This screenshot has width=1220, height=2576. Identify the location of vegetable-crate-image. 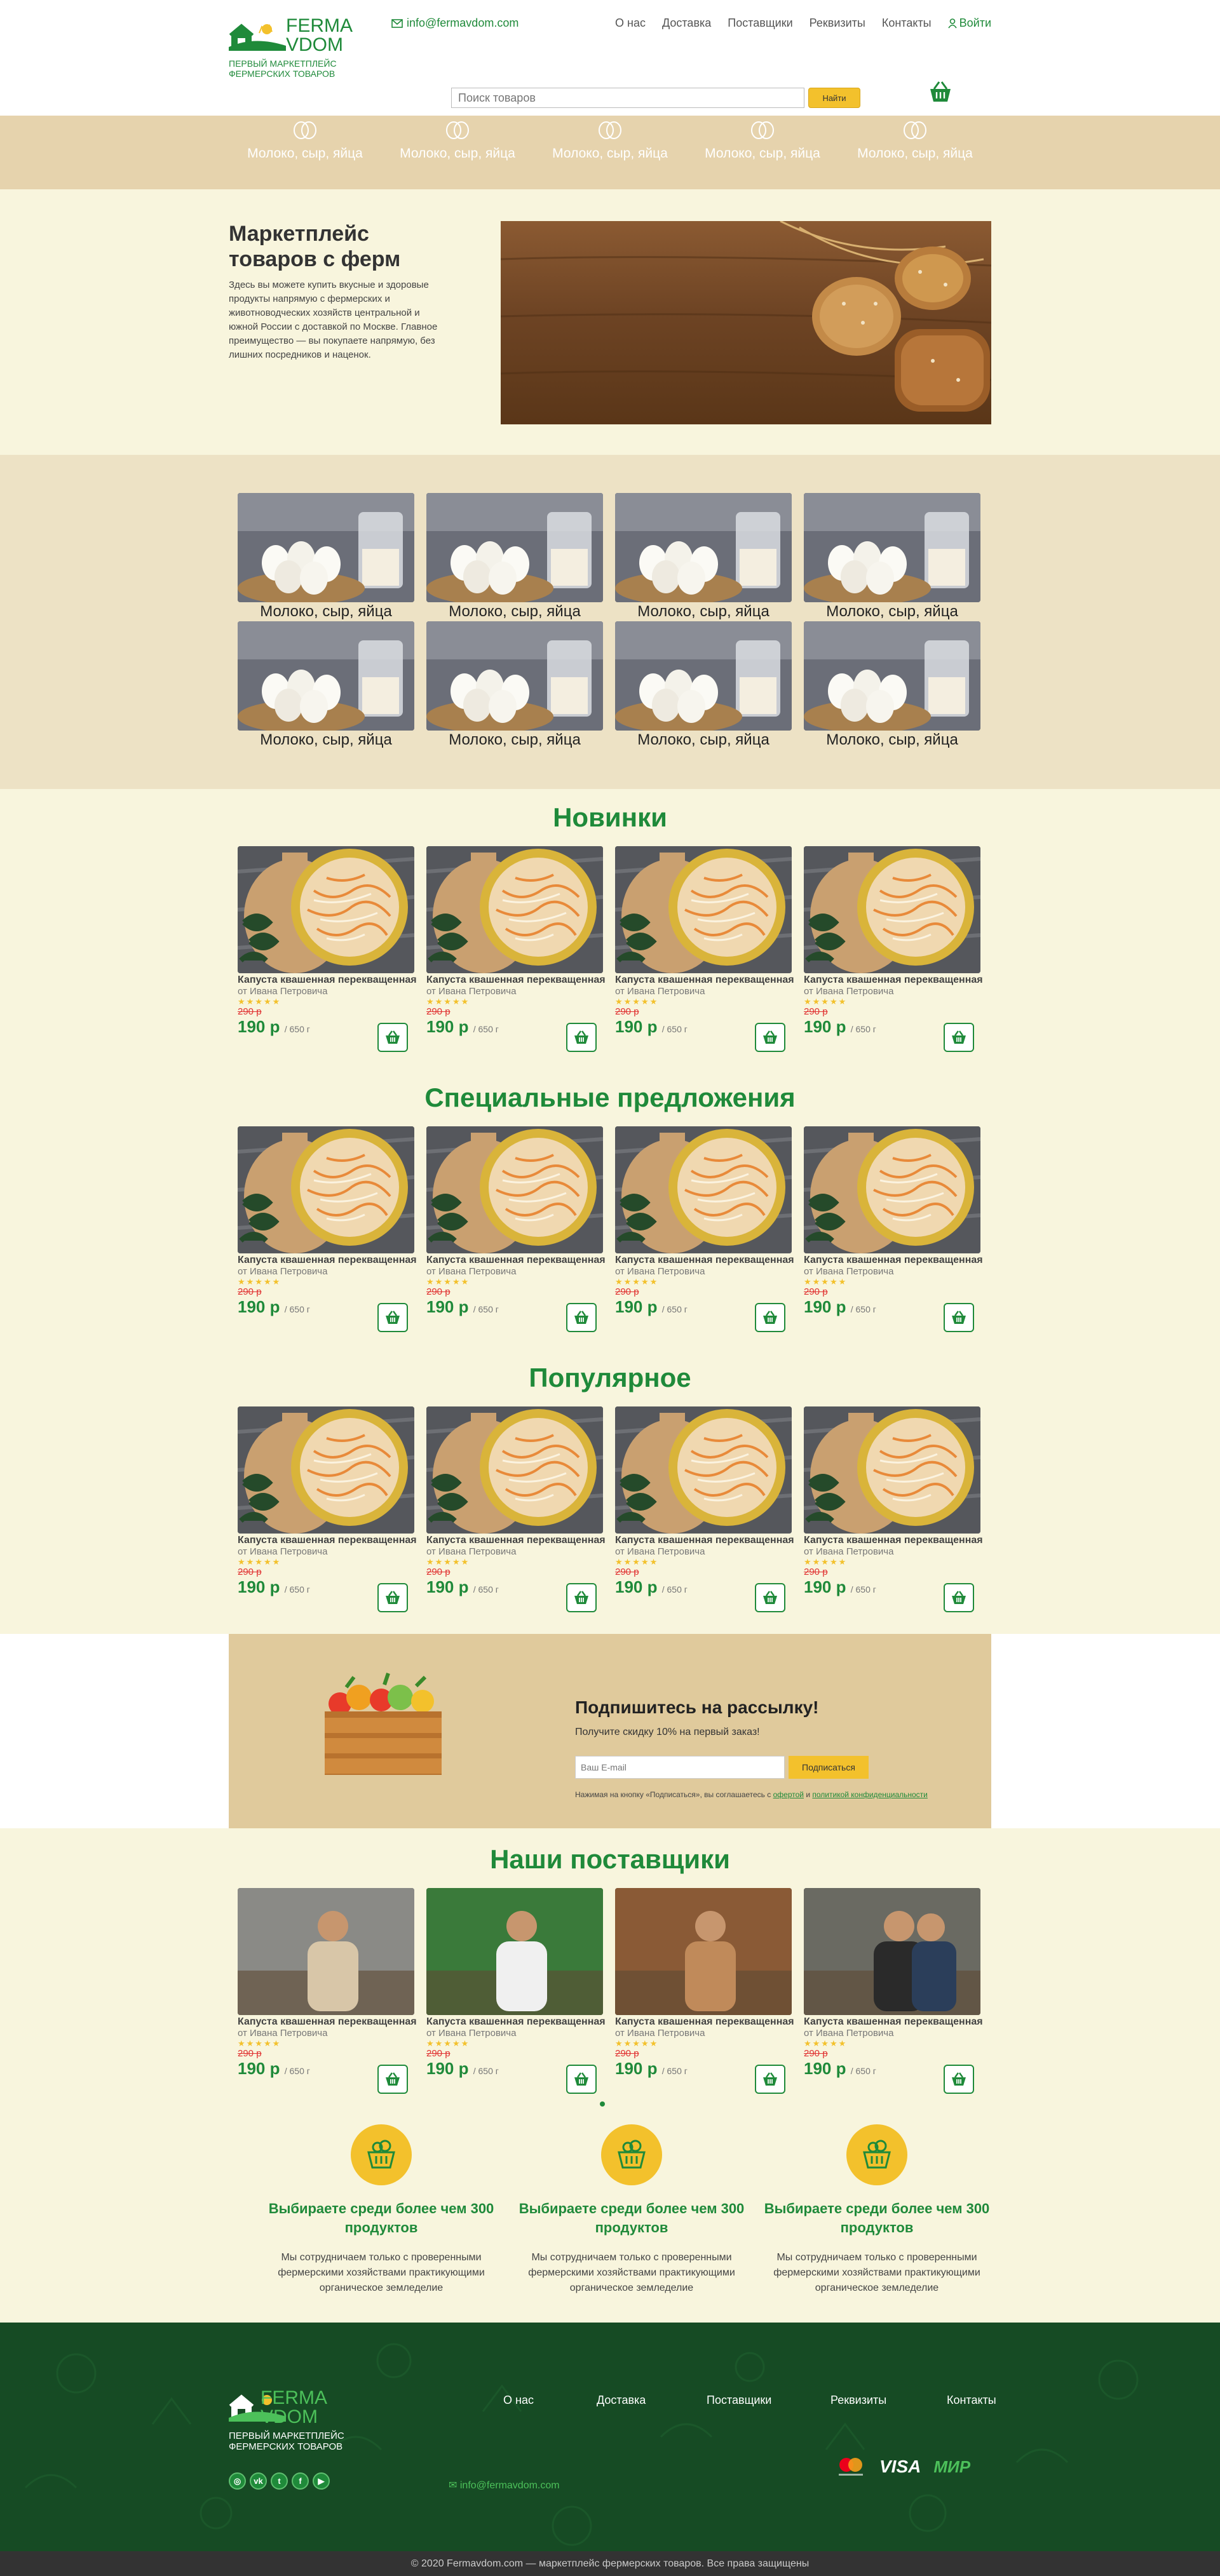
(383, 1724).